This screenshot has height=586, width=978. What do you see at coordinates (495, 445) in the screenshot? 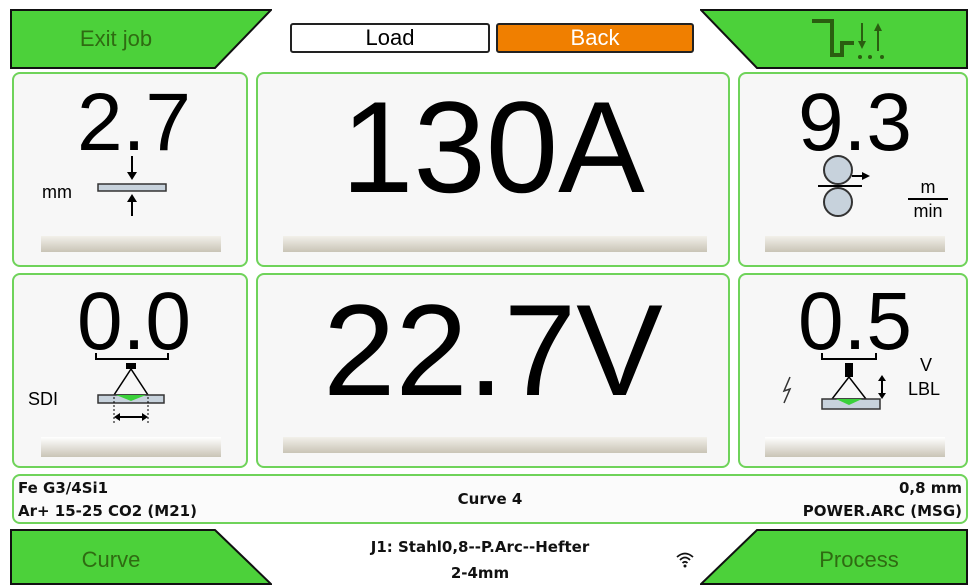
I see `voltage-bar` at bounding box center [495, 445].